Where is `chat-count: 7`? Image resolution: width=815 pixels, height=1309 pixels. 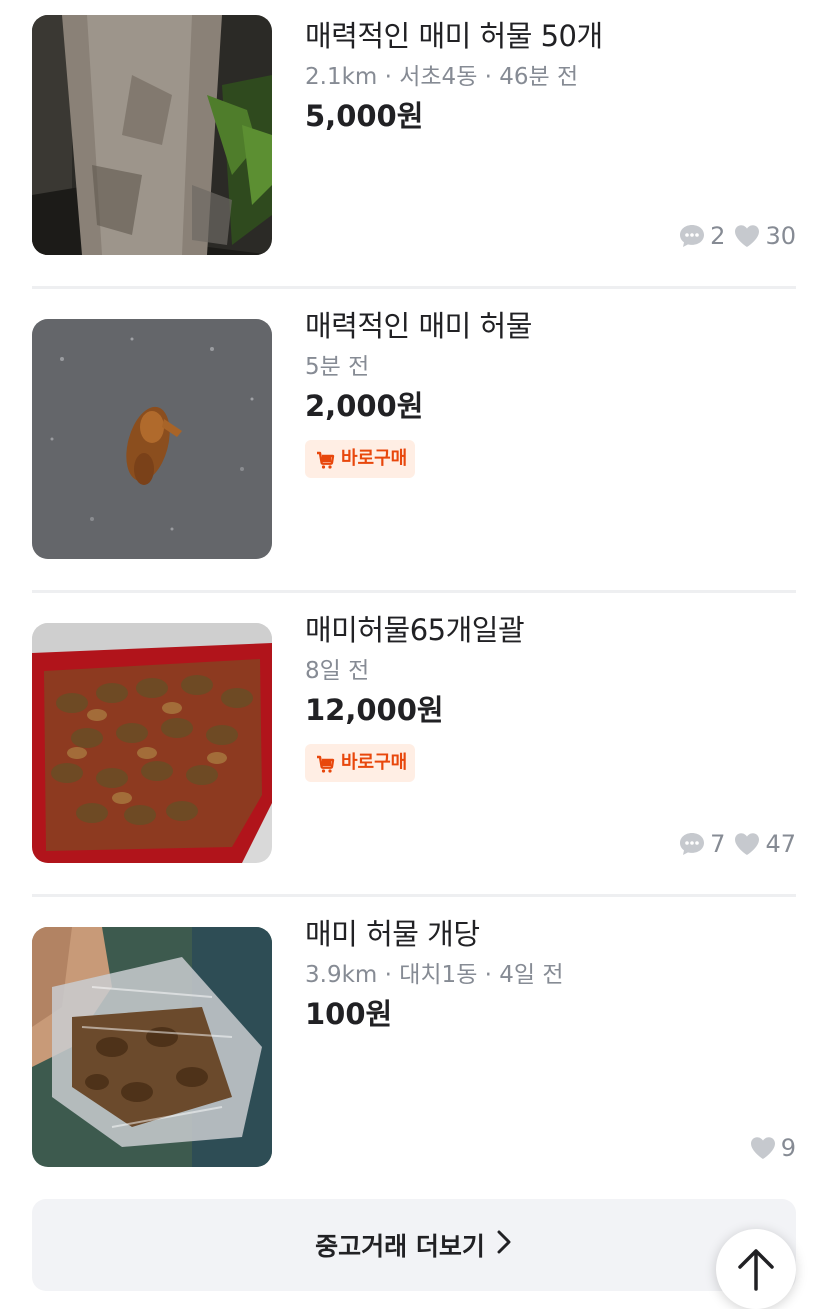 chat-count: 7 is located at coordinates (701, 844).